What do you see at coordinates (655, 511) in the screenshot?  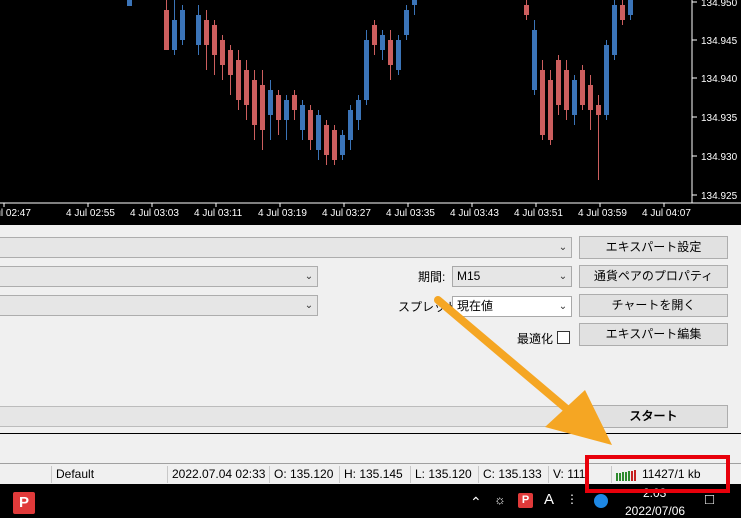 I see `taskbar-date: 2022/07/06` at bounding box center [655, 511].